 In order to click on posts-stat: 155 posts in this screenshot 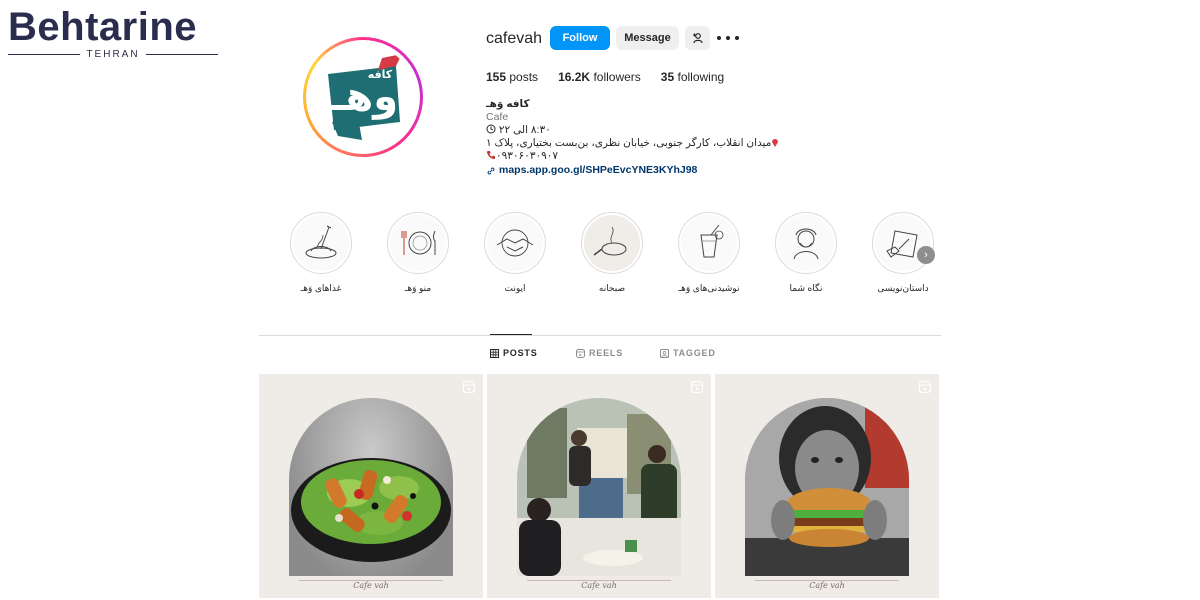, I will do `click(512, 77)`.